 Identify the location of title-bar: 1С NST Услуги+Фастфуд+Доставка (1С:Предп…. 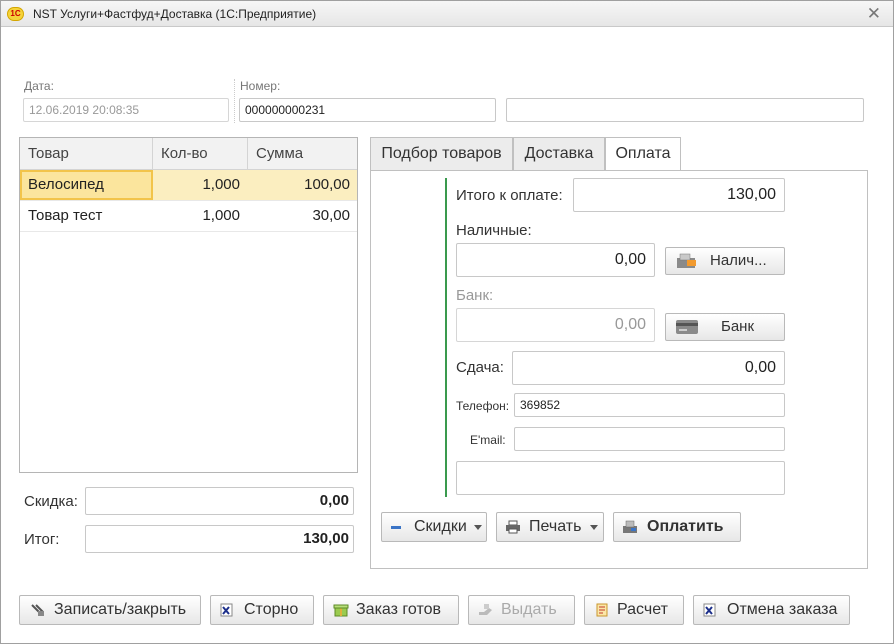
(447, 14).